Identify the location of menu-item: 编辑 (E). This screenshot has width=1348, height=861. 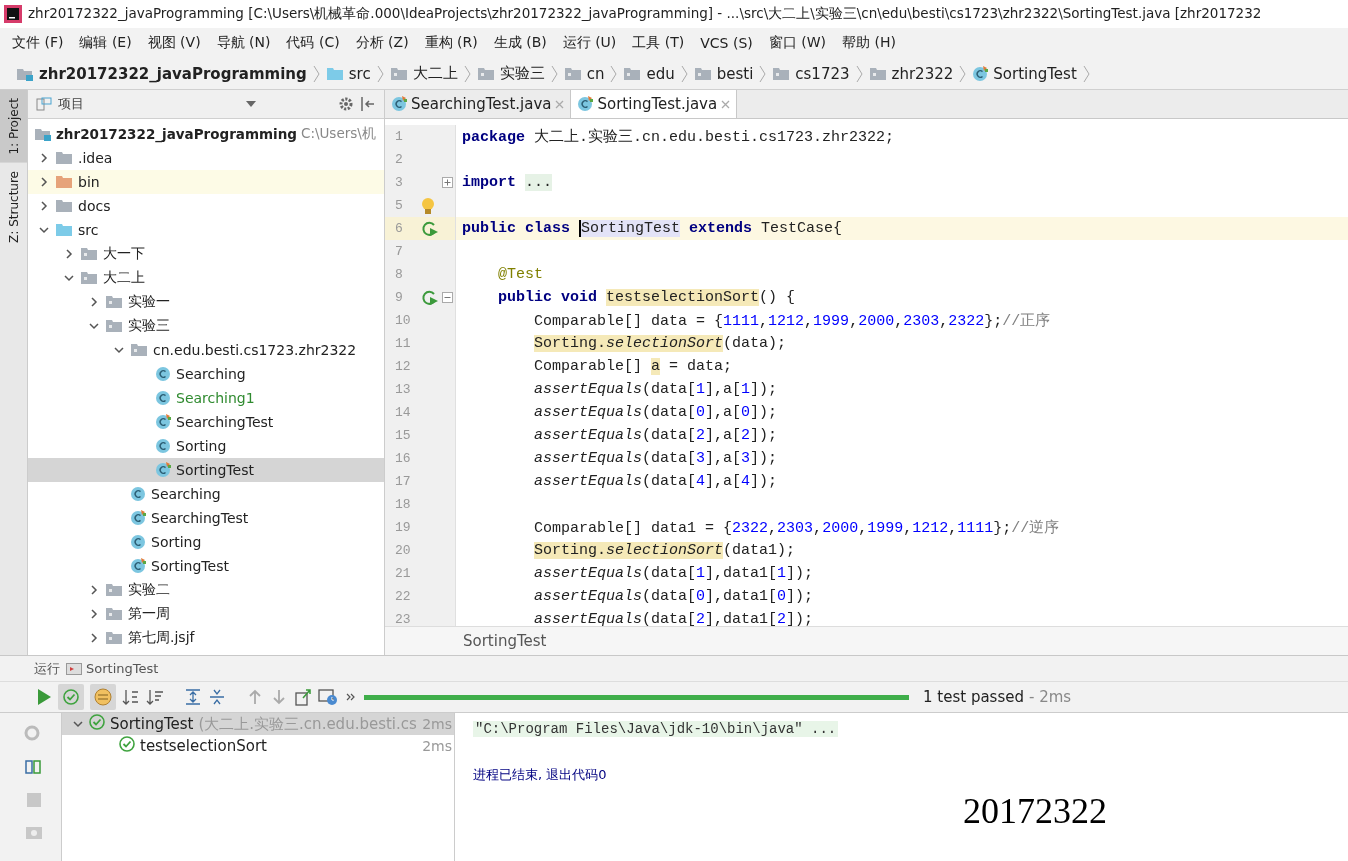
(105, 43).